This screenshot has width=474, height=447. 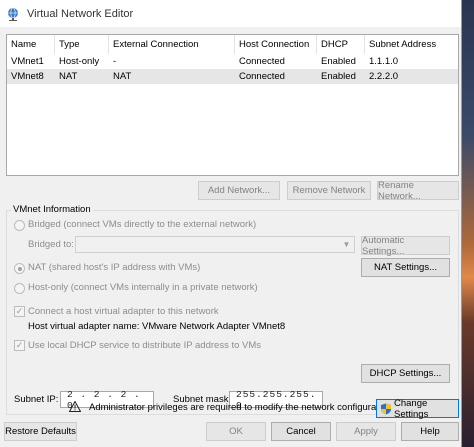 I want to click on ok-button: OK, so click(x=236, y=431).